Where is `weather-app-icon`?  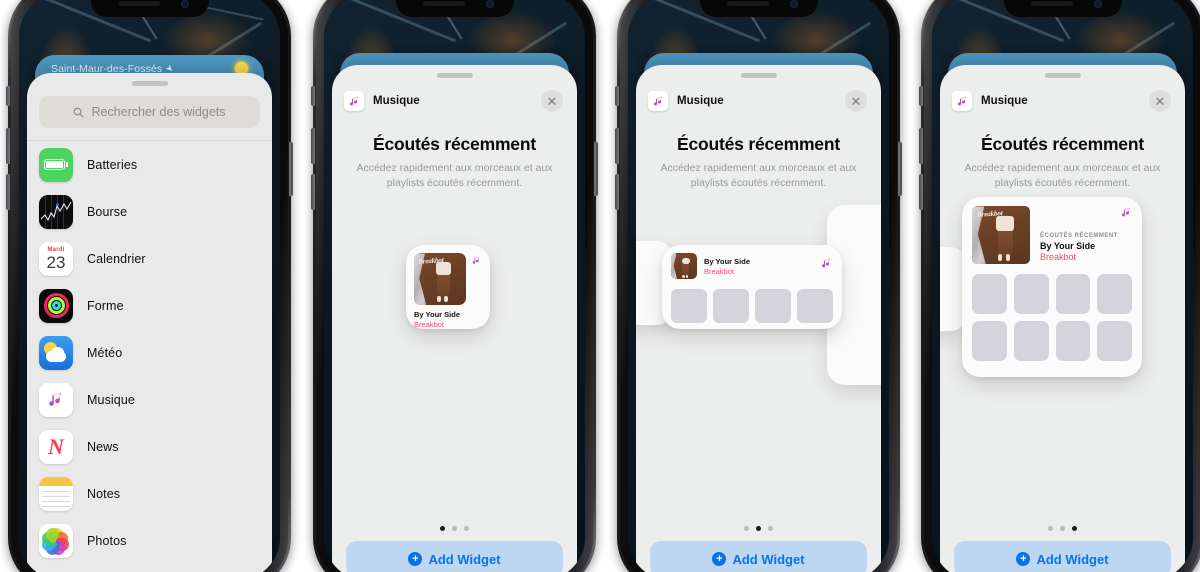 weather-app-icon is located at coordinates (56, 352).